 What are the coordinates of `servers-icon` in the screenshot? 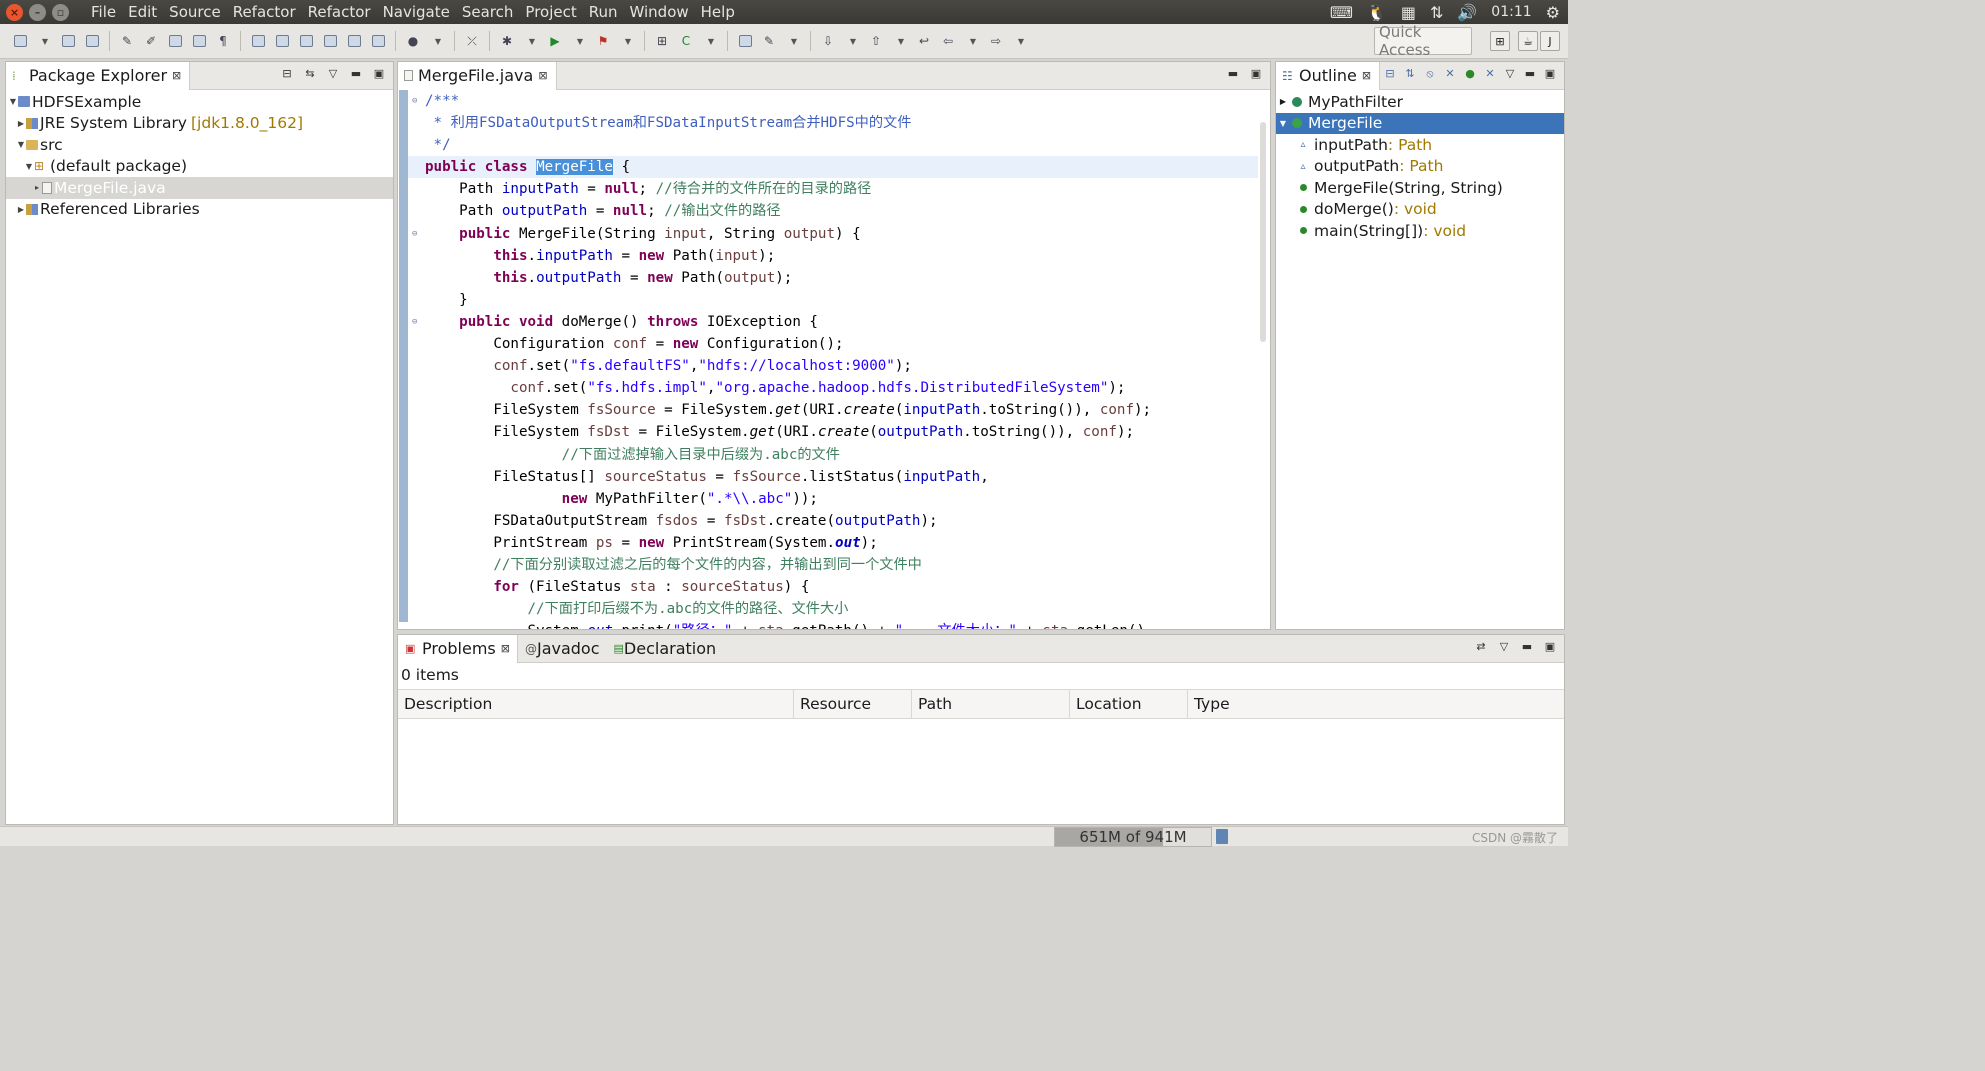 It's located at (354, 41).